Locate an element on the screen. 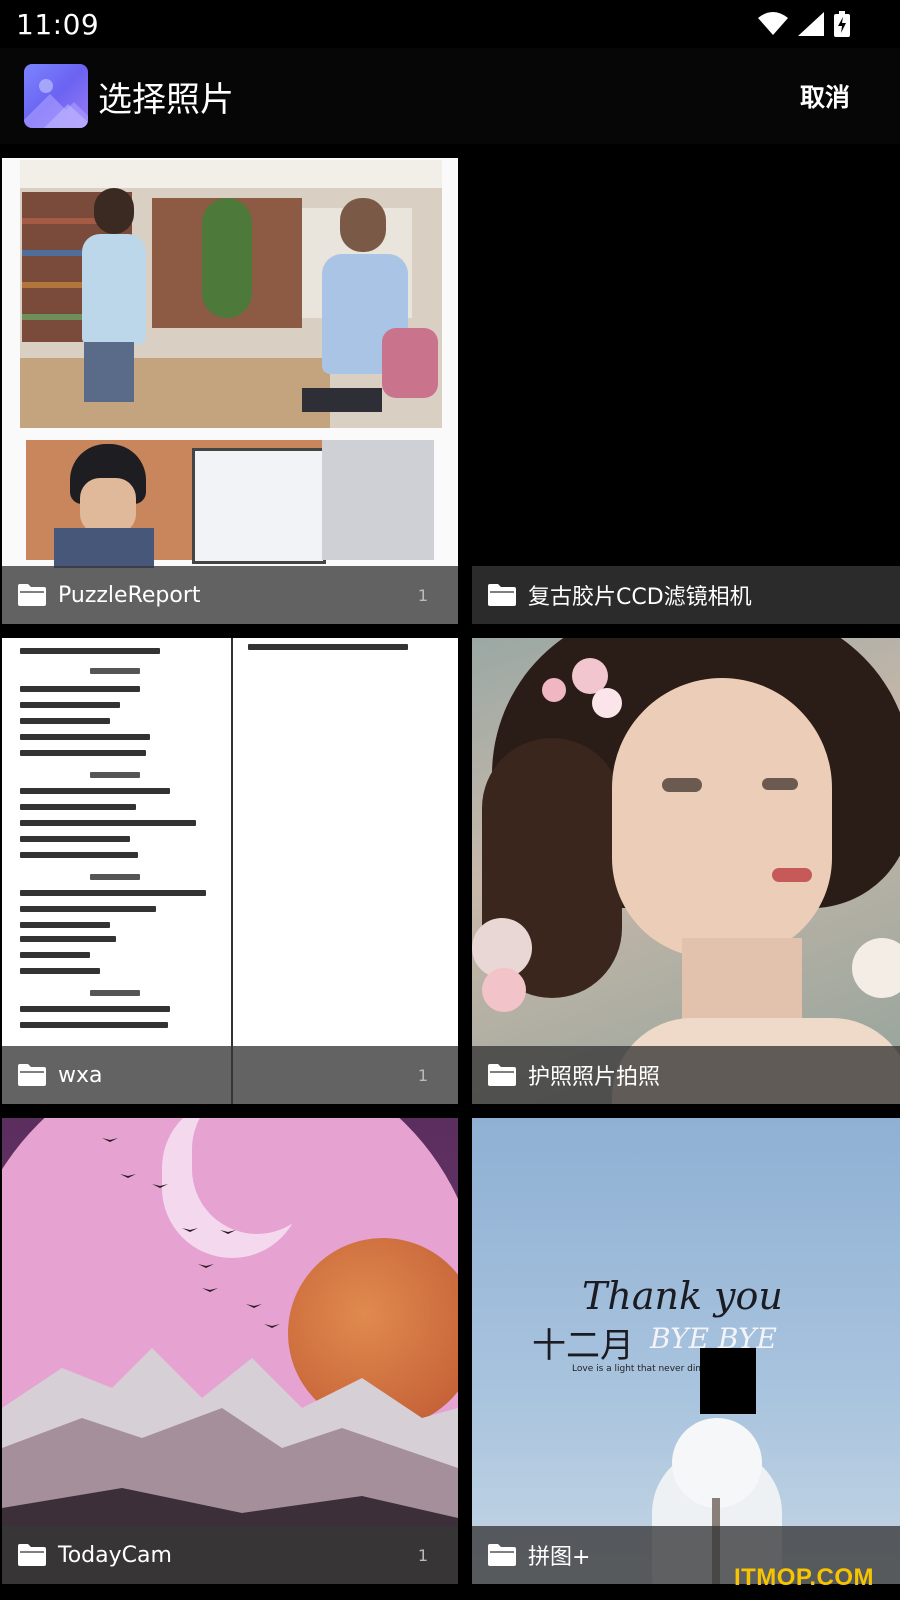  wifi-icon is located at coordinates (773, 23).